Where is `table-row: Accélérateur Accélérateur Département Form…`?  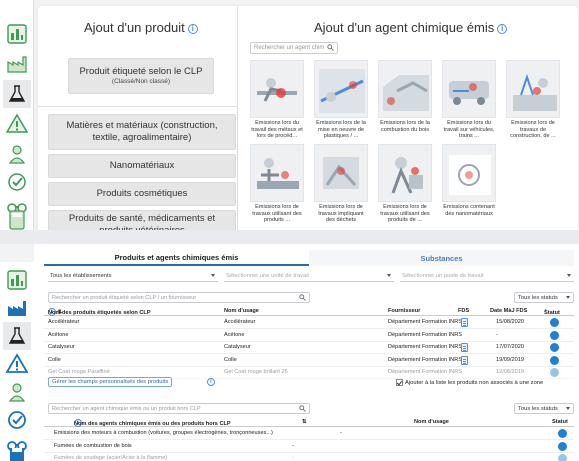
table-row: Accélérateur Accélérateur Département Form… is located at coordinates (309, 323).